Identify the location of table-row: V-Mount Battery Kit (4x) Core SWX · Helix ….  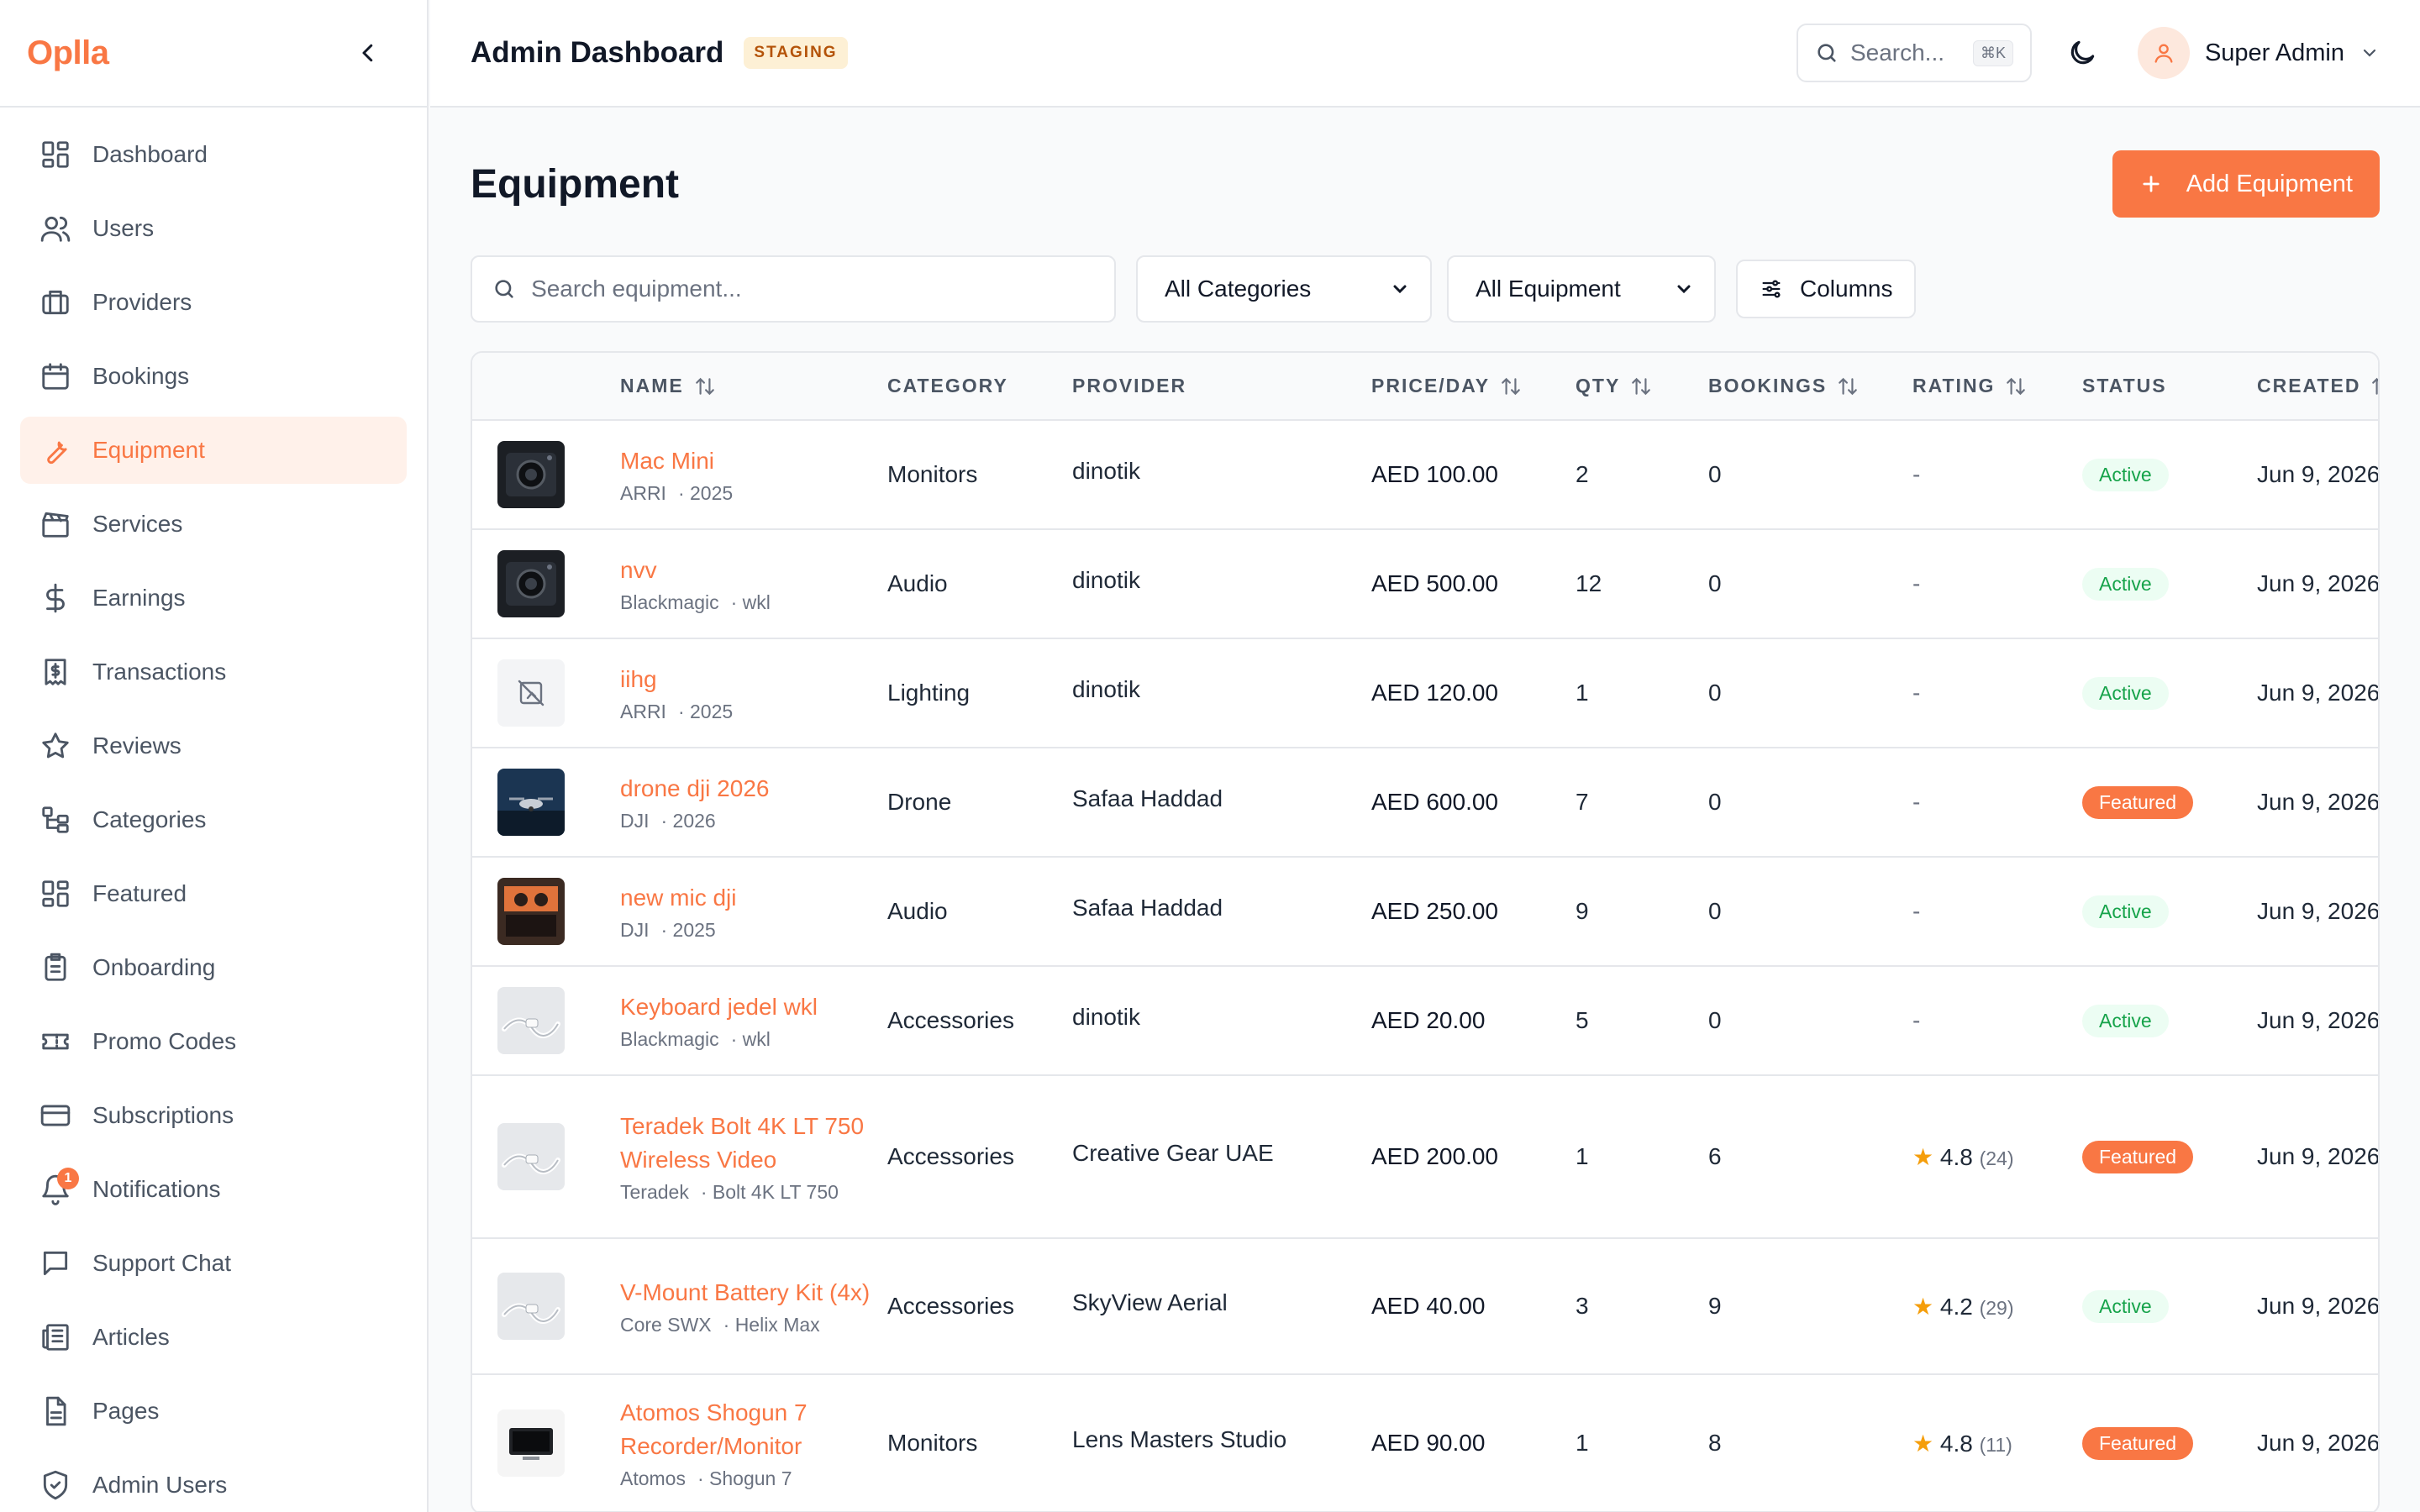
(1425, 1306).